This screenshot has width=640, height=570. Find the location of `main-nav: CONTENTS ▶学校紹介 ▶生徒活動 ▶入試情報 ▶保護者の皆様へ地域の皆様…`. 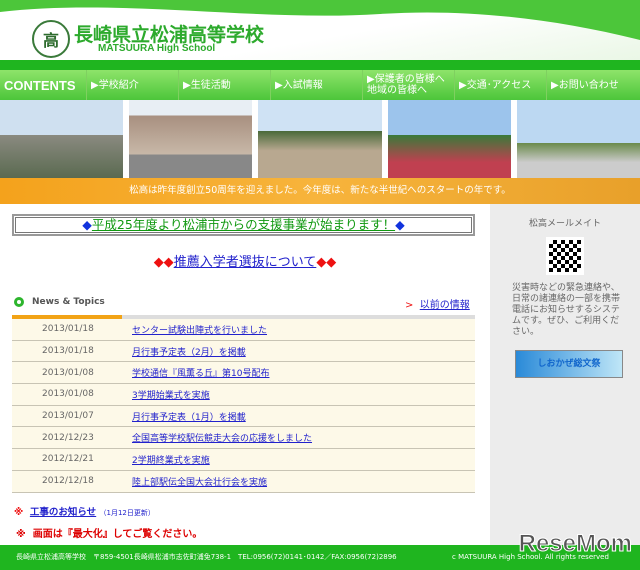

main-nav: CONTENTS ▶学校紹介 ▶生徒活動 ▶入試情報 ▶保護者の皆様へ地域の皆様… is located at coordinates (320, 85).